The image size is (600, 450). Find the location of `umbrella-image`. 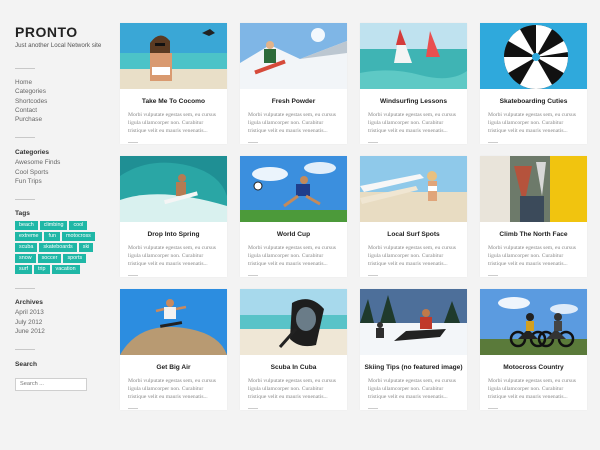

umbrella-image is located at coordinates (533, 56).